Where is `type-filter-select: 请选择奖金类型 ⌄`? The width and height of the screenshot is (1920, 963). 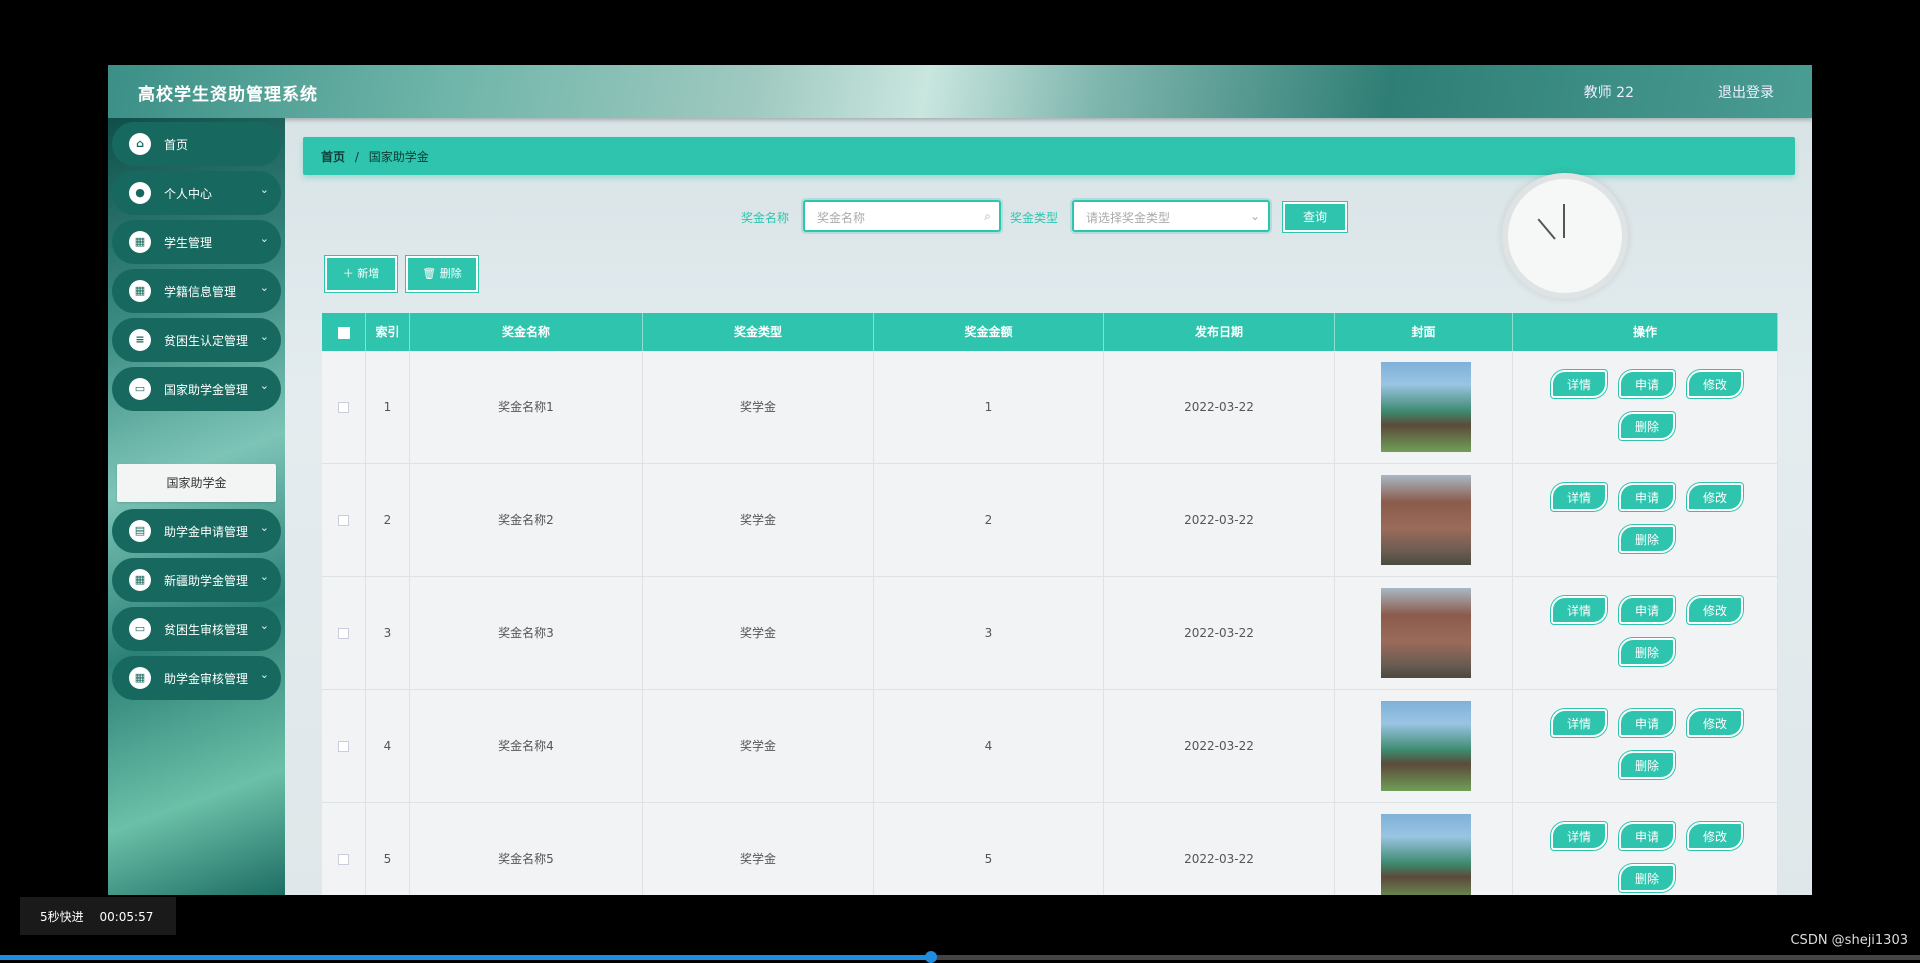
type-filter-select: 请选择奖金类型 ⌄ is located at coordinates (1171, 216).